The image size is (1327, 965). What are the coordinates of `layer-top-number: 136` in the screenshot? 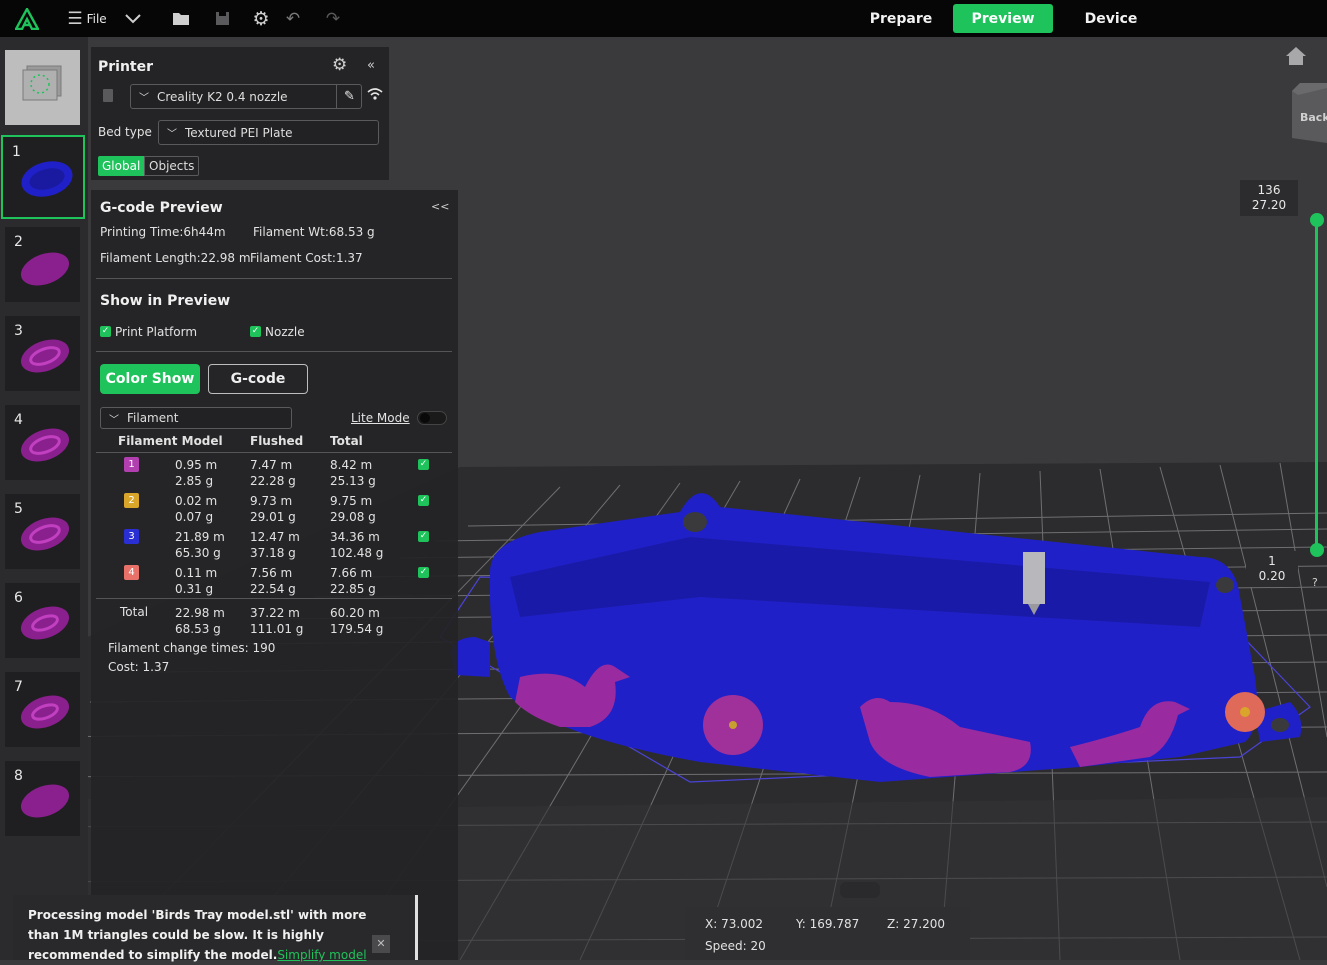 It's located at (1269, 190).